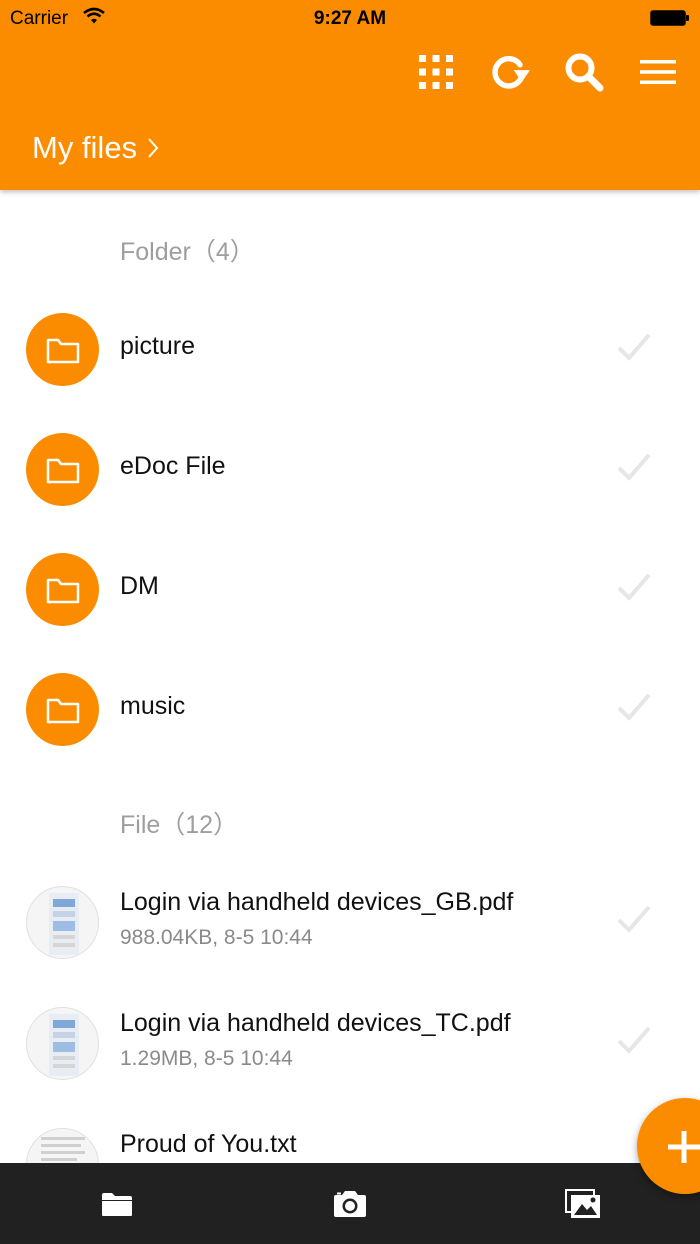 The height and width of the screenshot is (1244, 700). I want to click on search-button, so click(584, 72).